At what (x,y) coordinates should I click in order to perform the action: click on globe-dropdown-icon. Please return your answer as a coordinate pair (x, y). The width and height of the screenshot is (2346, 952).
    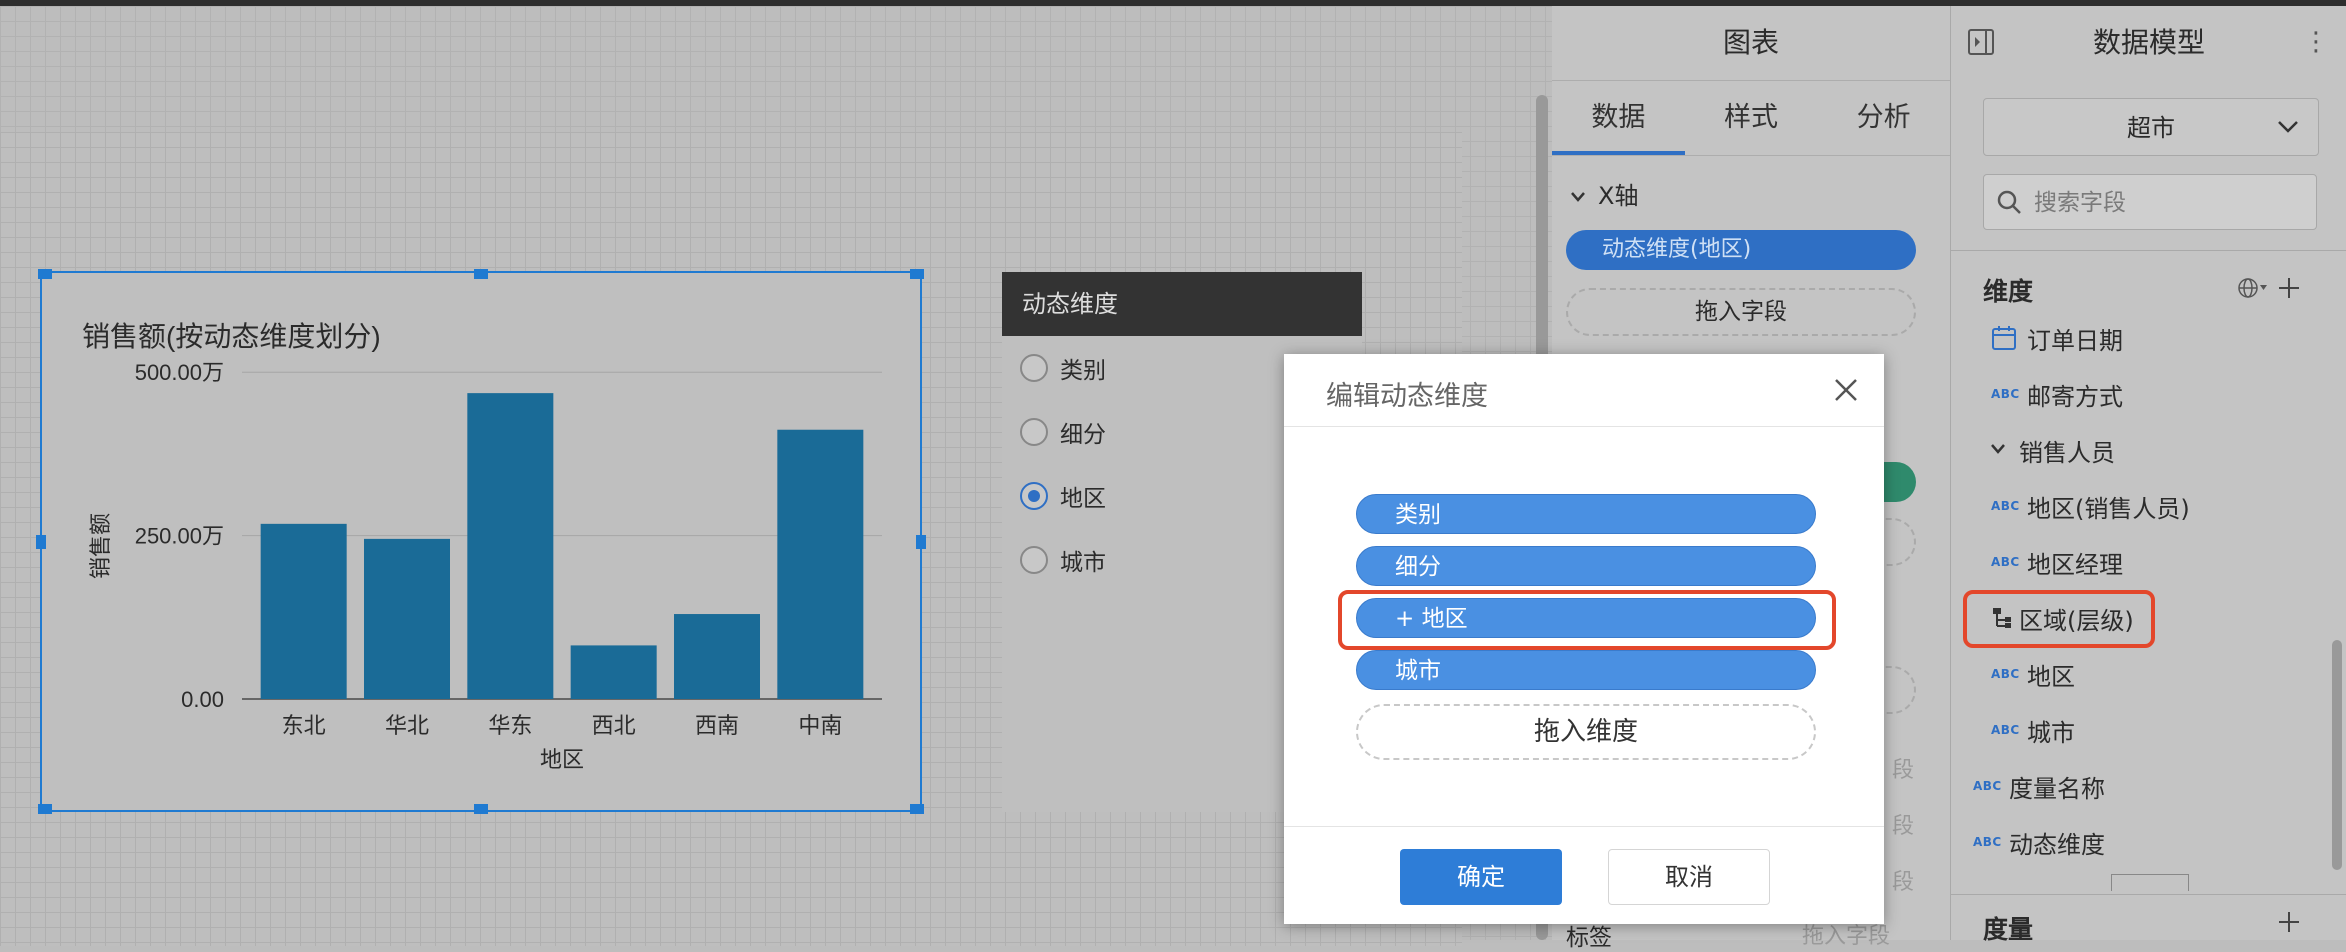
    Looking at the image, I should click on (2252, 288).